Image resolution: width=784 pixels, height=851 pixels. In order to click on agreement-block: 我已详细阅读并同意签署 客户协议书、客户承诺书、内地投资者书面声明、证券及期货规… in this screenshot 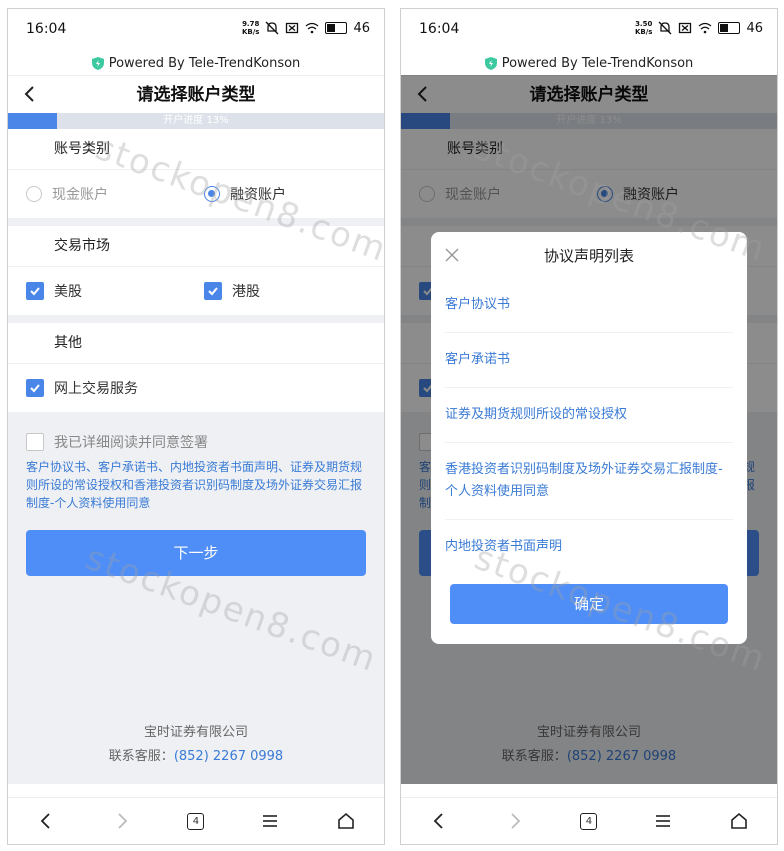, I will do `click(196, 462)`.